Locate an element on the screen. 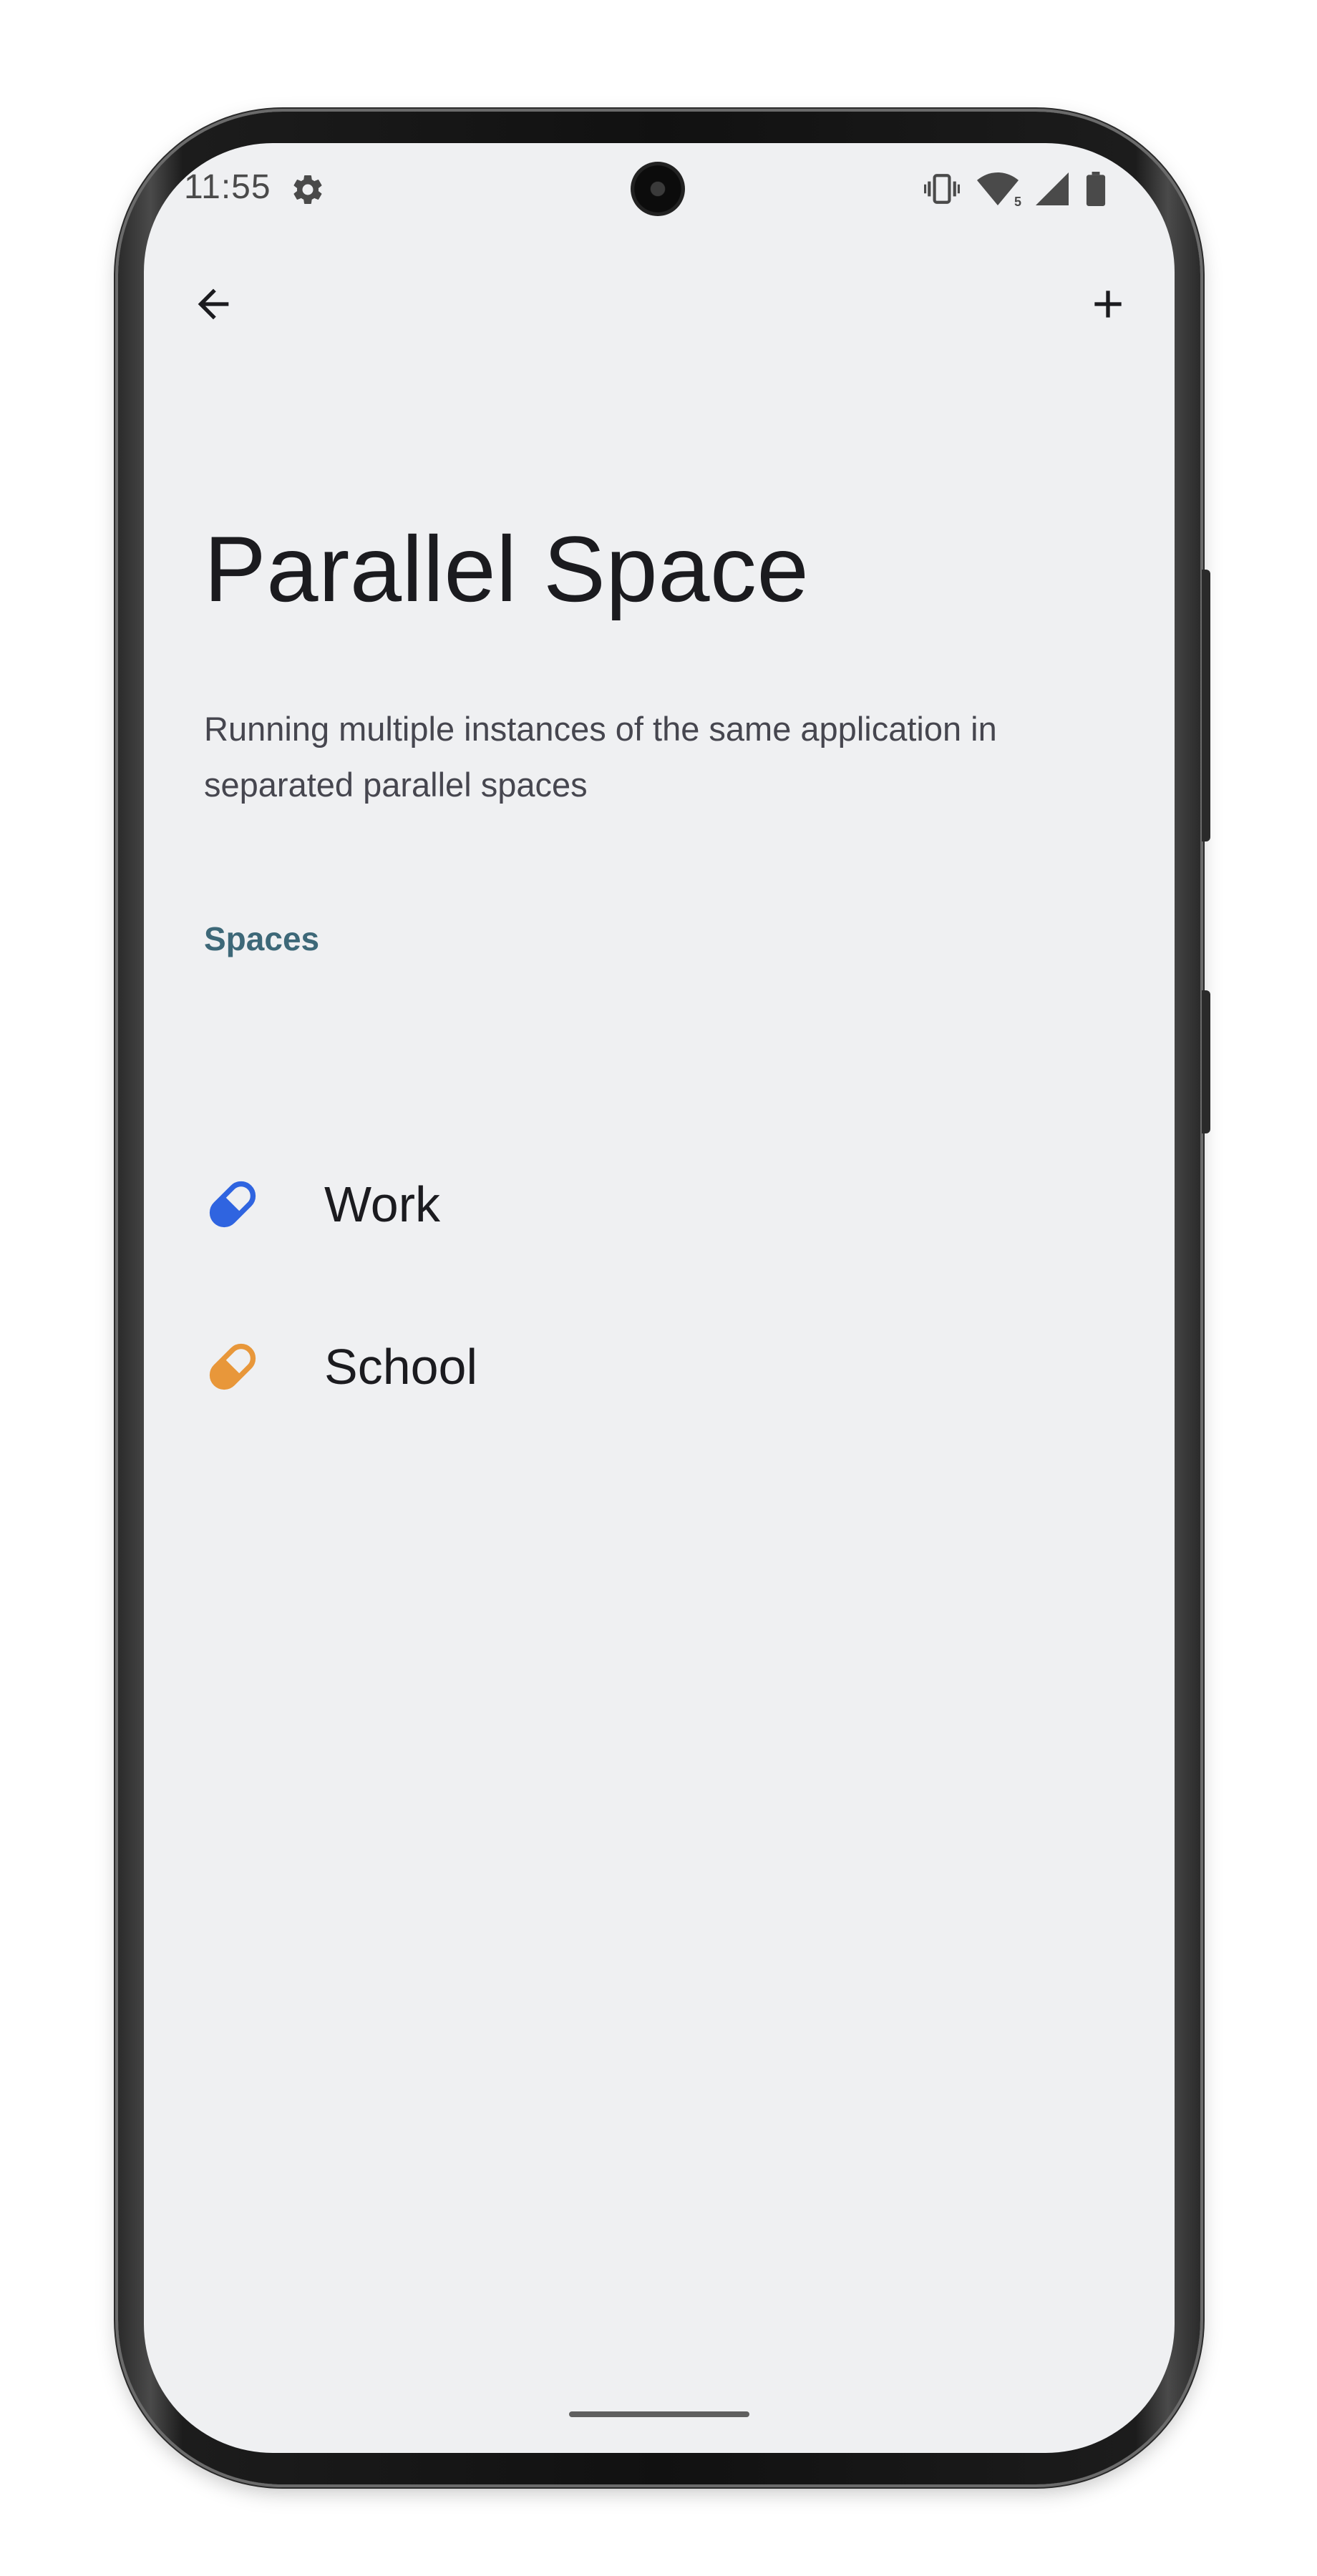 This screenshot has height=2576, width=1317. top-app-bar is located at coordinates (659, 304).